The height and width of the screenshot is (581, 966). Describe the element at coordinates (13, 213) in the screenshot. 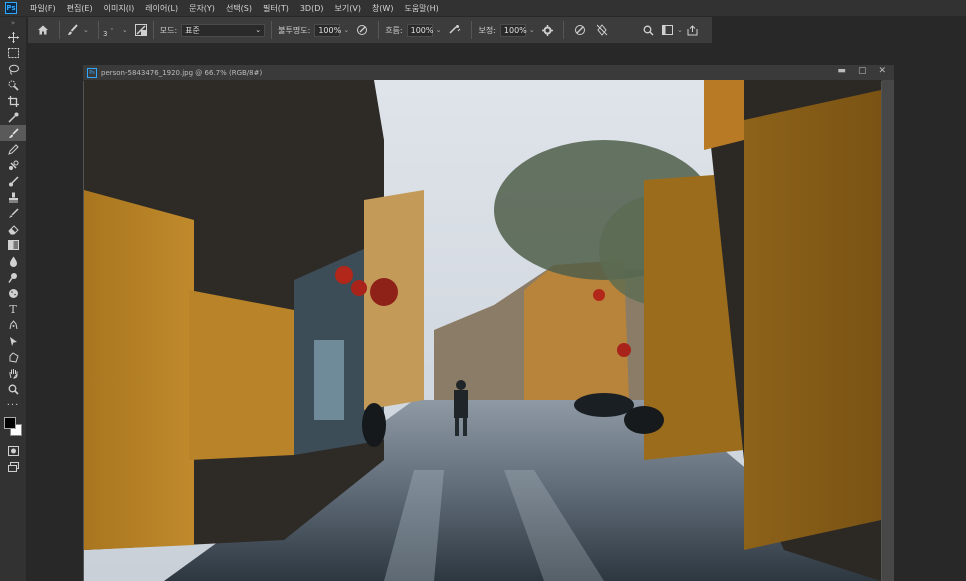

I see `art-history-brush-icon` at that location.